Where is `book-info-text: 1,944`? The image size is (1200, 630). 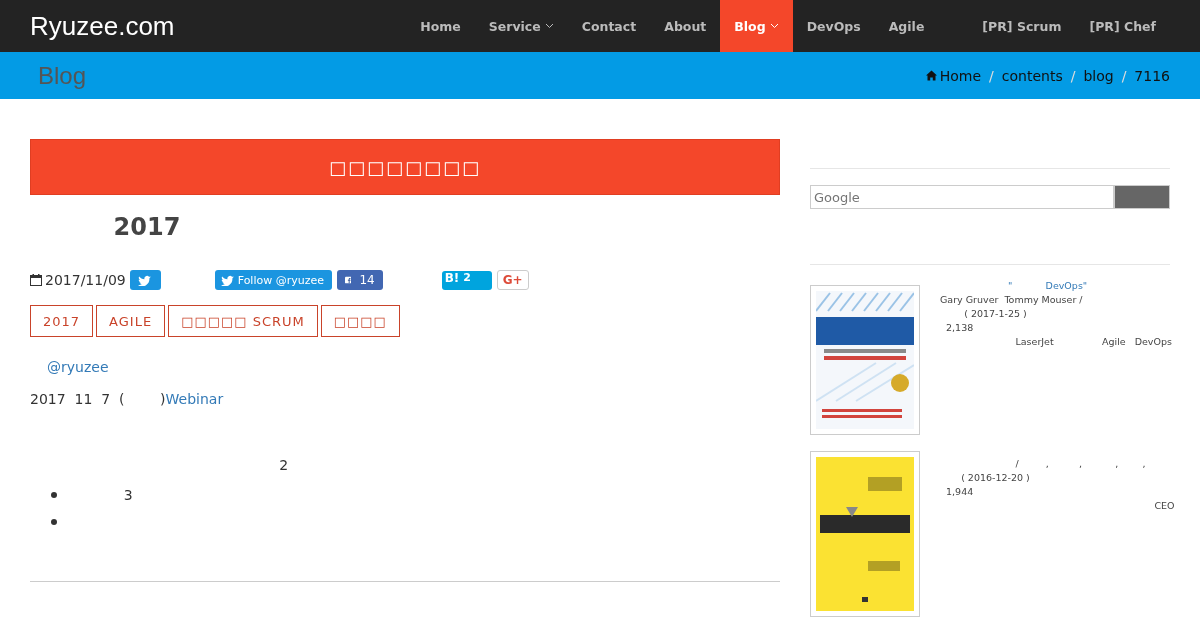
book-info-text: 1,944 is located at coordinates (960, 492).